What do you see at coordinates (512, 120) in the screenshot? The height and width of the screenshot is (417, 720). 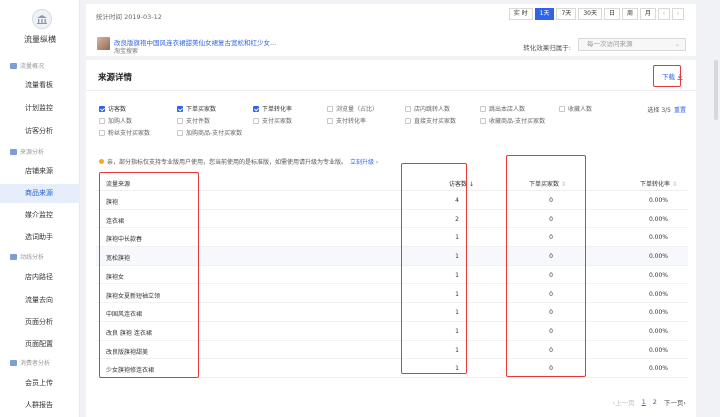 I see `metric-fav-paid: 收藏商品-支付买家数` at bounding box center [512, 120].